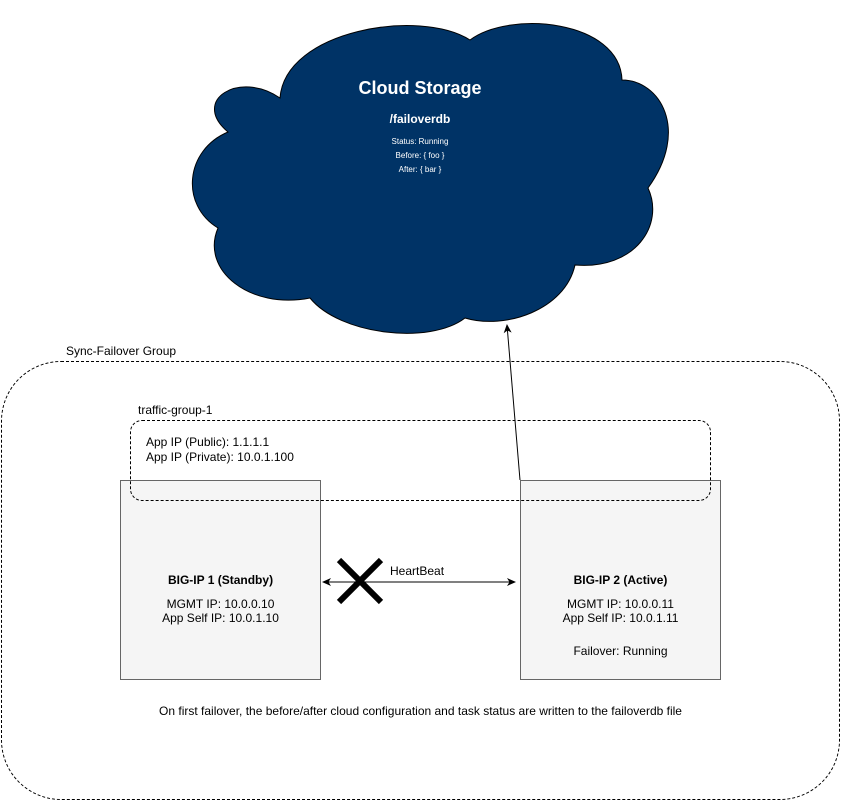  I want to click on cloud-status: Status: Running, so click(420, 141).